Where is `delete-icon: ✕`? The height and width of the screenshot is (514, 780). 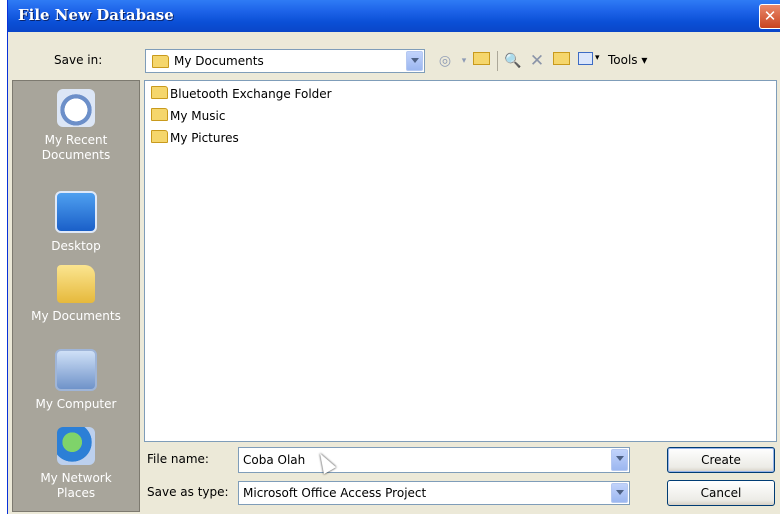 delete-icon: ✕ is located at coordinates (537, 61).